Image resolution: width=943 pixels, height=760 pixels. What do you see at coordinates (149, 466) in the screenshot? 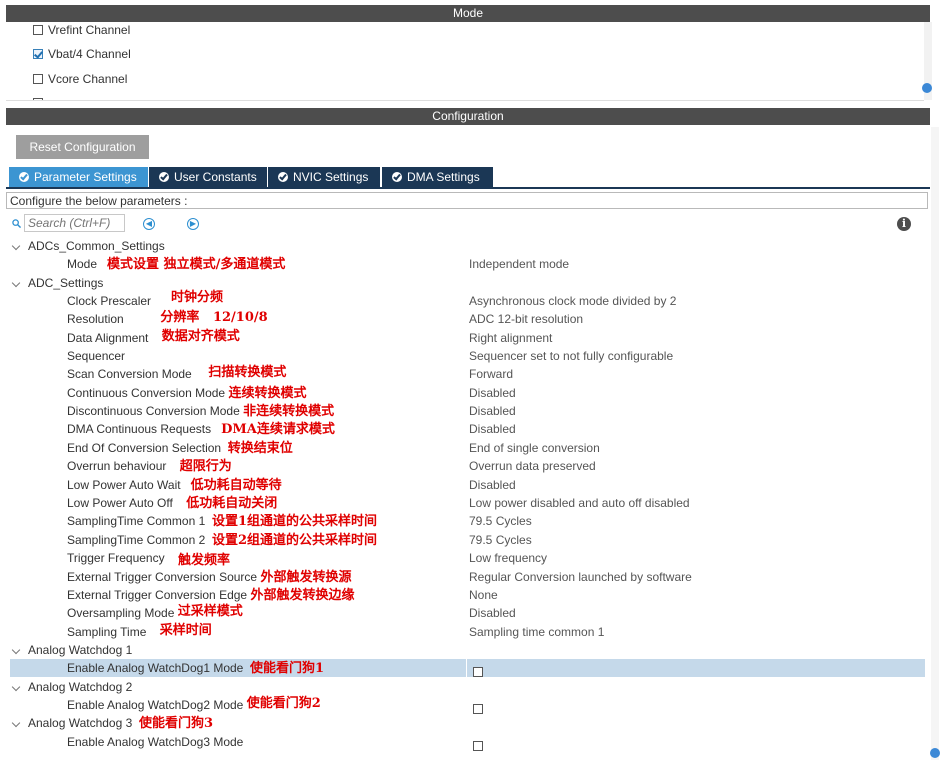
I see `param-name: Overrun behaviour 超限行为` at bounding box center [149, 466].